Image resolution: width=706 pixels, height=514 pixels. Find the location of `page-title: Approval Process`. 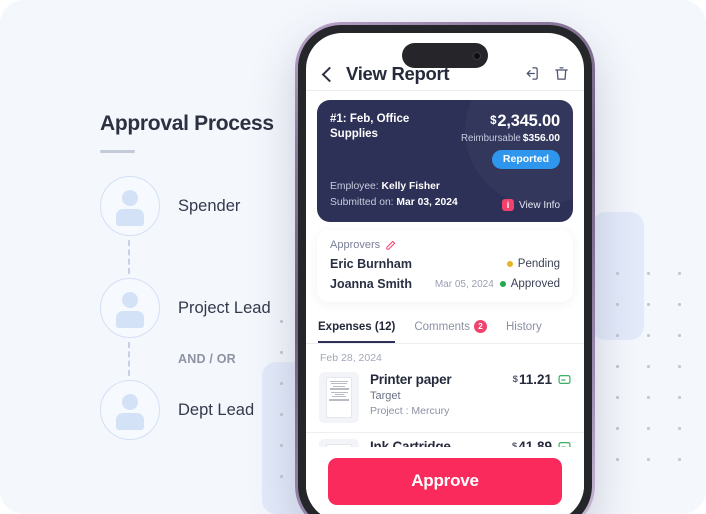

page-title: Approval Process is located at coordinates (187, 123).